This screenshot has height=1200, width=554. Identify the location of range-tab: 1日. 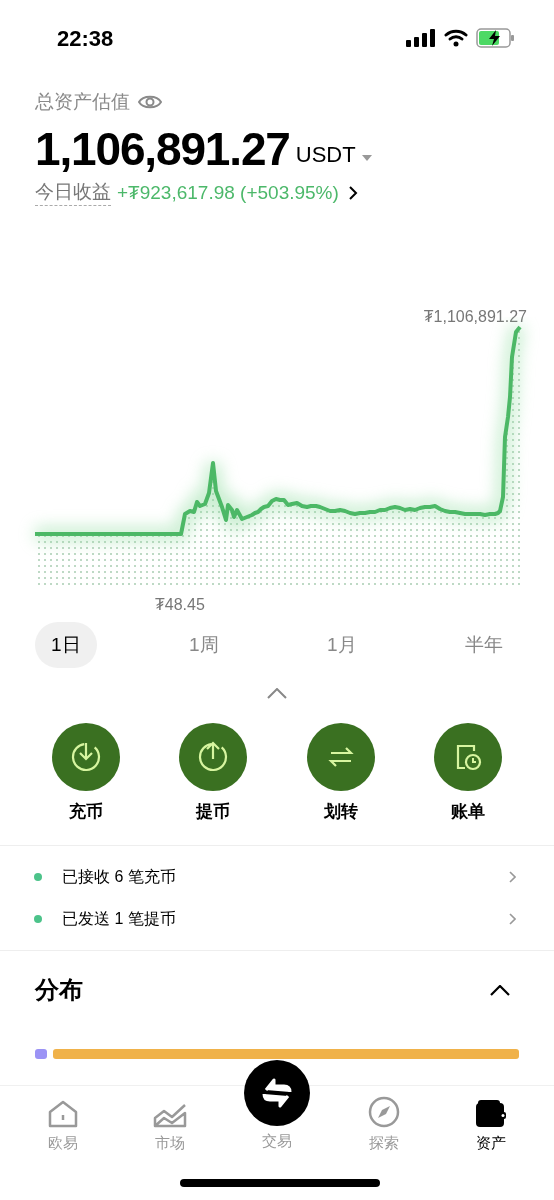
(66, 645).